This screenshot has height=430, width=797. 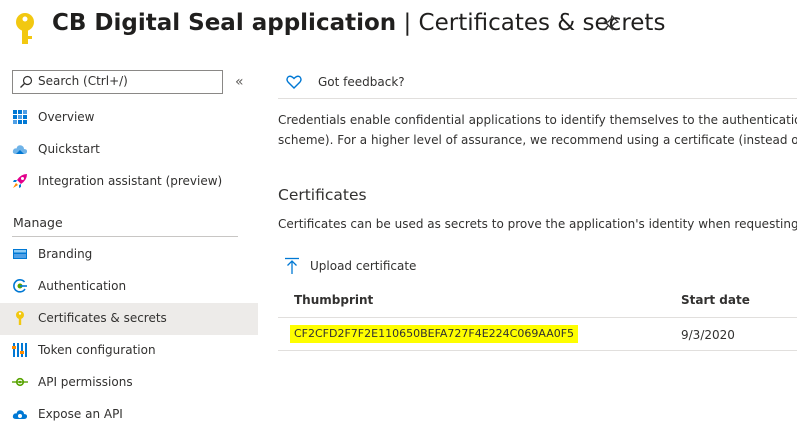 I want to click on sidebar-item-label: API permissions, so click(x=85, y=382).